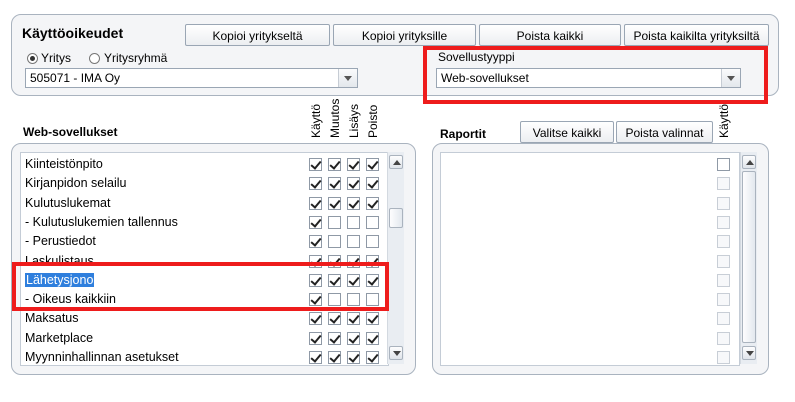 Image resolution: width=795 pixels, height=402 pixels. Describe the element at coordinates (70, 132) in the screenshot. I see `web-apps-title: Web-sovellukset` at that location.